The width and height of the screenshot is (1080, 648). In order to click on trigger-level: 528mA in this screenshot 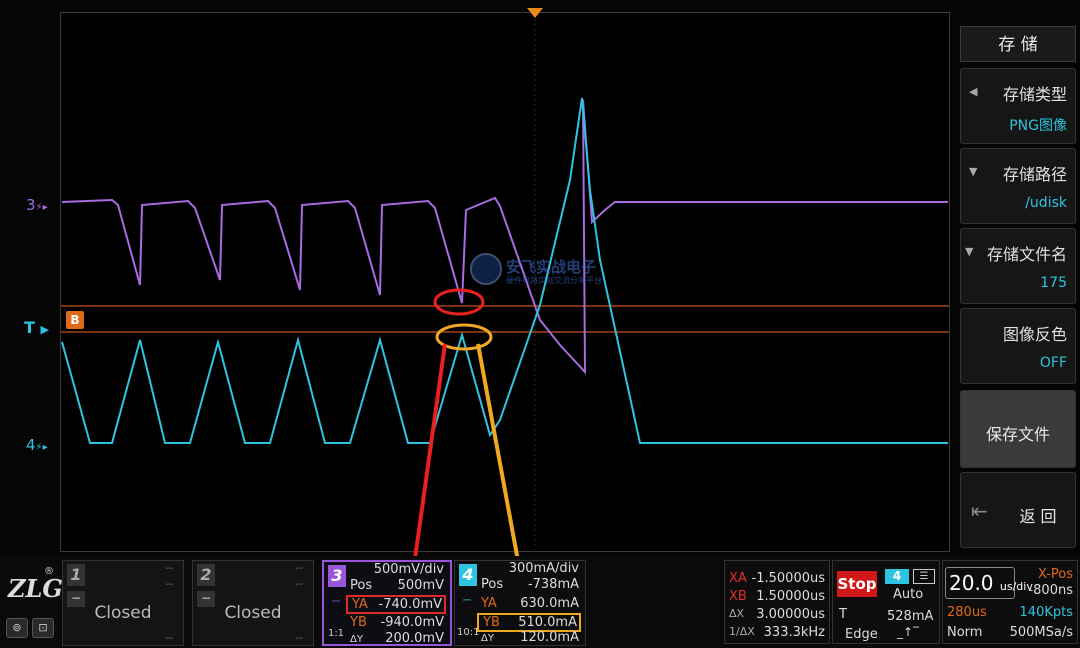, I will do `click(910, 616)`.